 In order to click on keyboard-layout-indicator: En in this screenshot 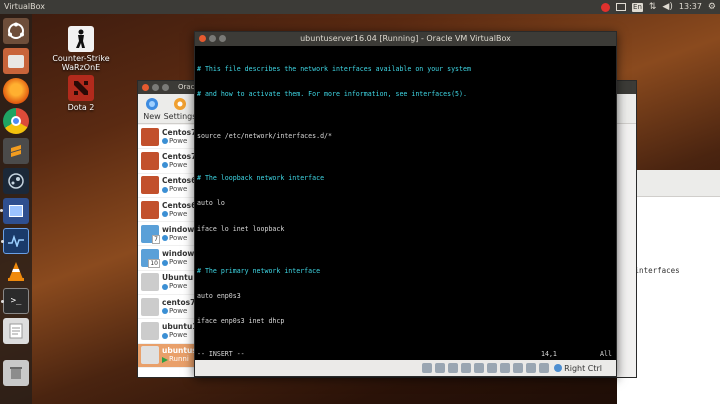, I will do `click(637, 7)`.